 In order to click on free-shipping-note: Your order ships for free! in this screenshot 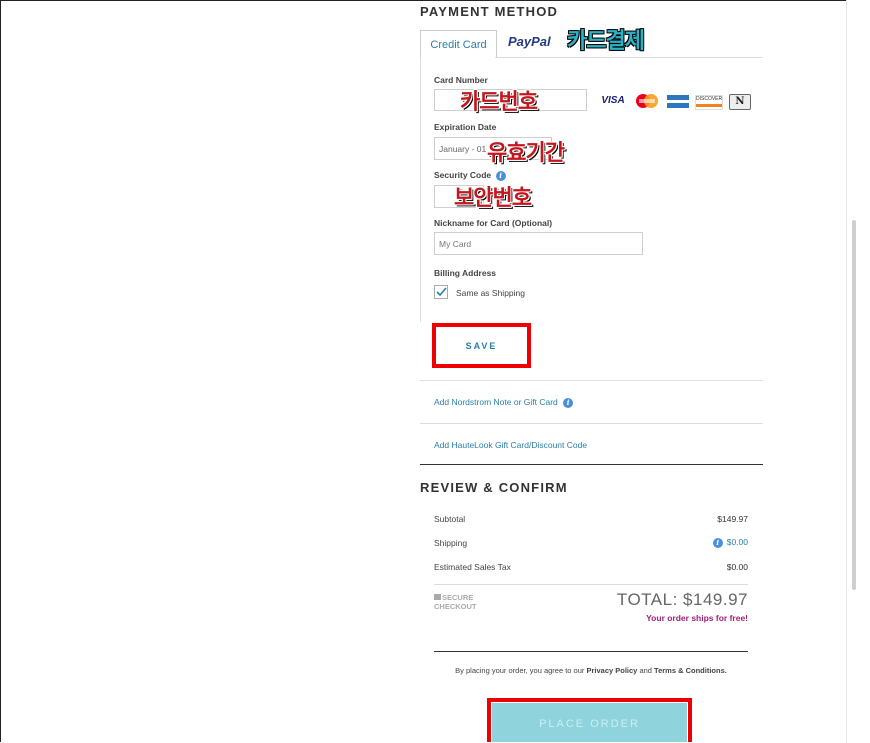, I will do `click(697, 618)`.